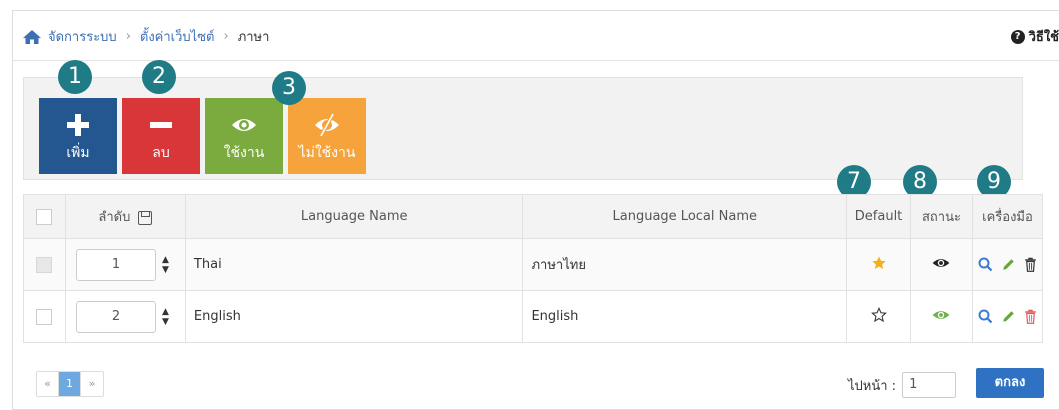 Image resolution: width=1059 pixels, height=410 pixels. What do you see at coordinates (536, 60) in the screenshot?
I see `divider` at bounding box center [536, 60].